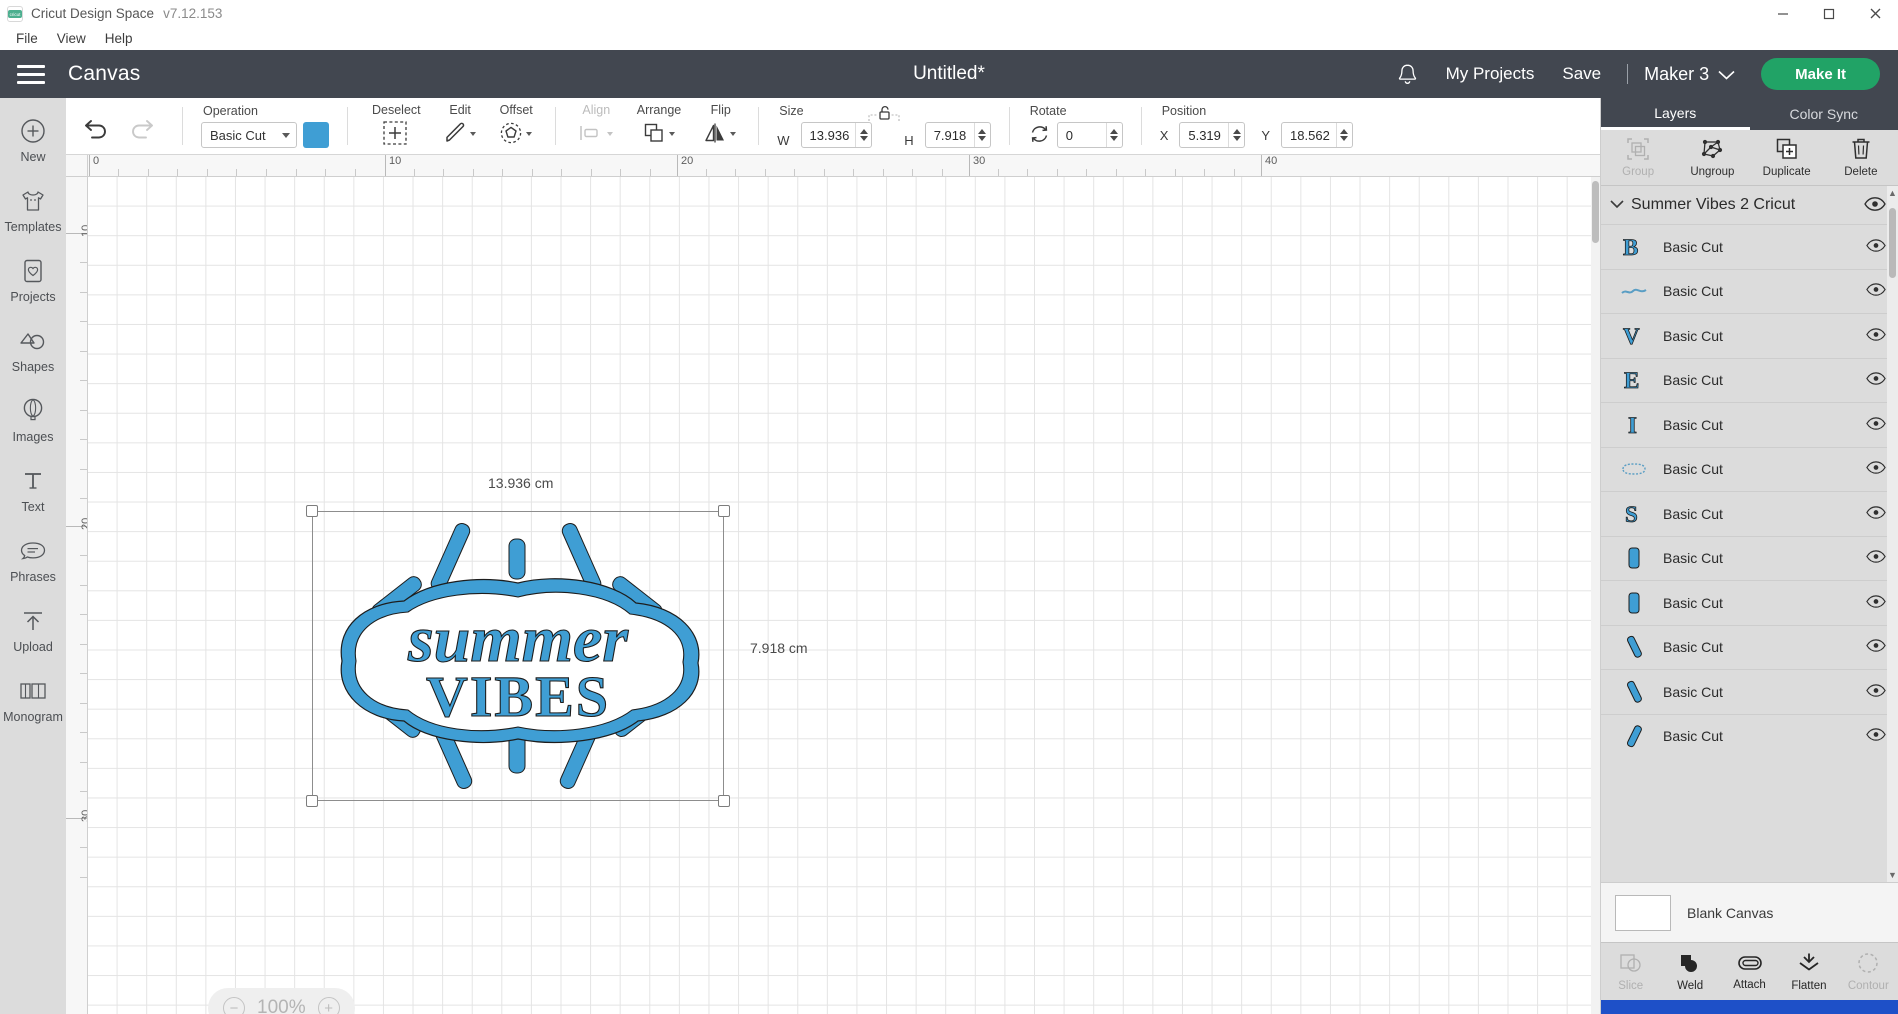  What do you see at coordinates (33, 420) in the screenshot?
I see `sidebar-item-images: Images` at bounding box center [33, 420].